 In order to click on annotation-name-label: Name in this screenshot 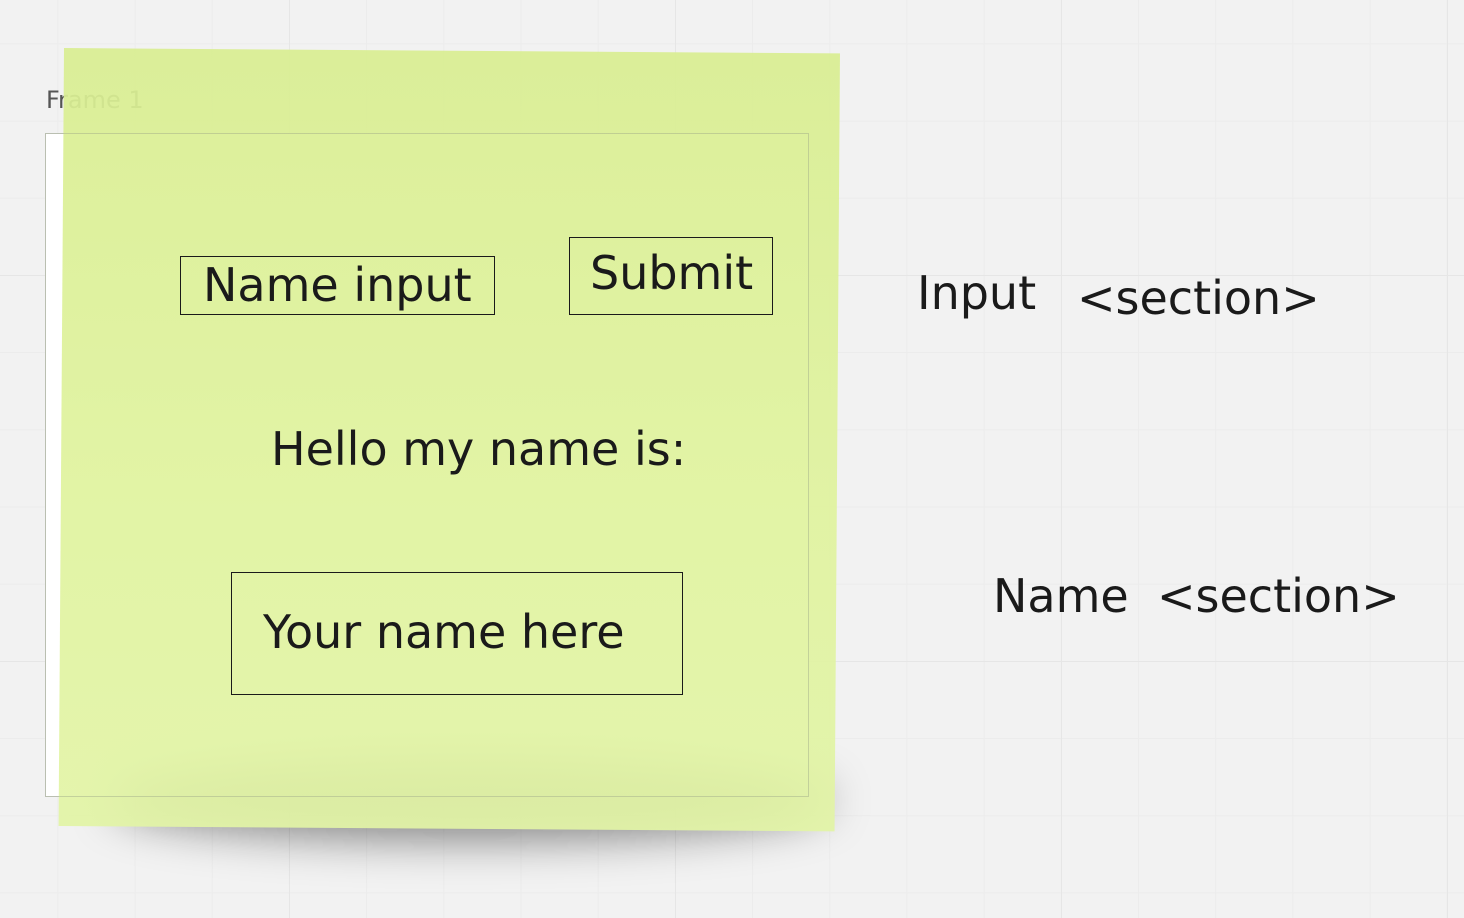, I will do `click(1061, 596)`.